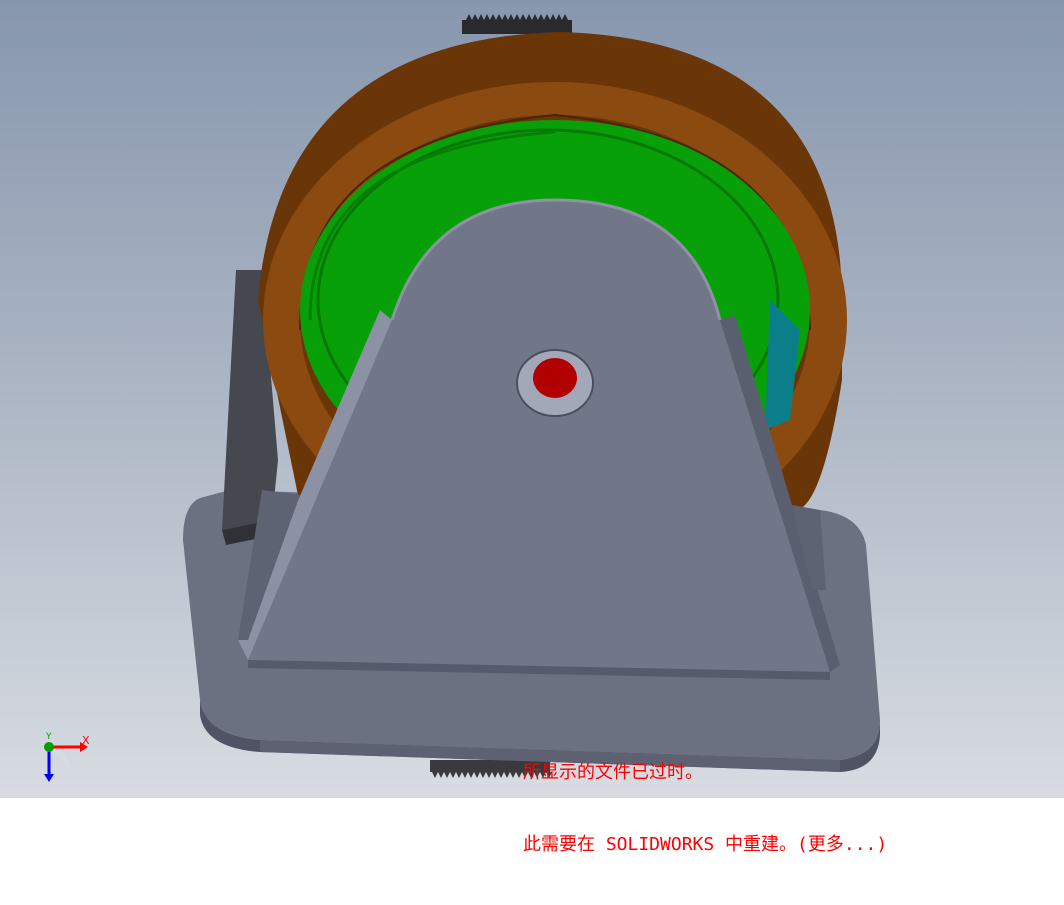 The height and width of the screenshot is (905, 1064). Describe the element at coordinates (517, 24) in the screenshot. I see `top-gear-teeth` at that location.